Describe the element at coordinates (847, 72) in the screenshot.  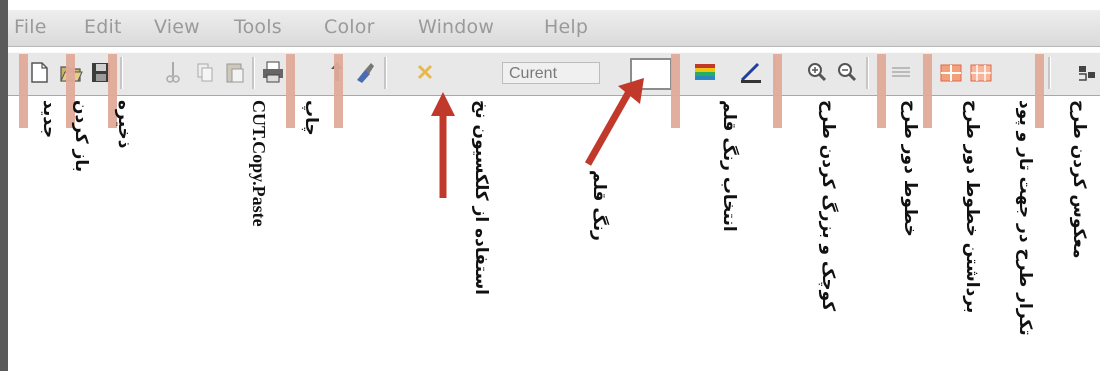
I see `zoom-out-icon` at that location.